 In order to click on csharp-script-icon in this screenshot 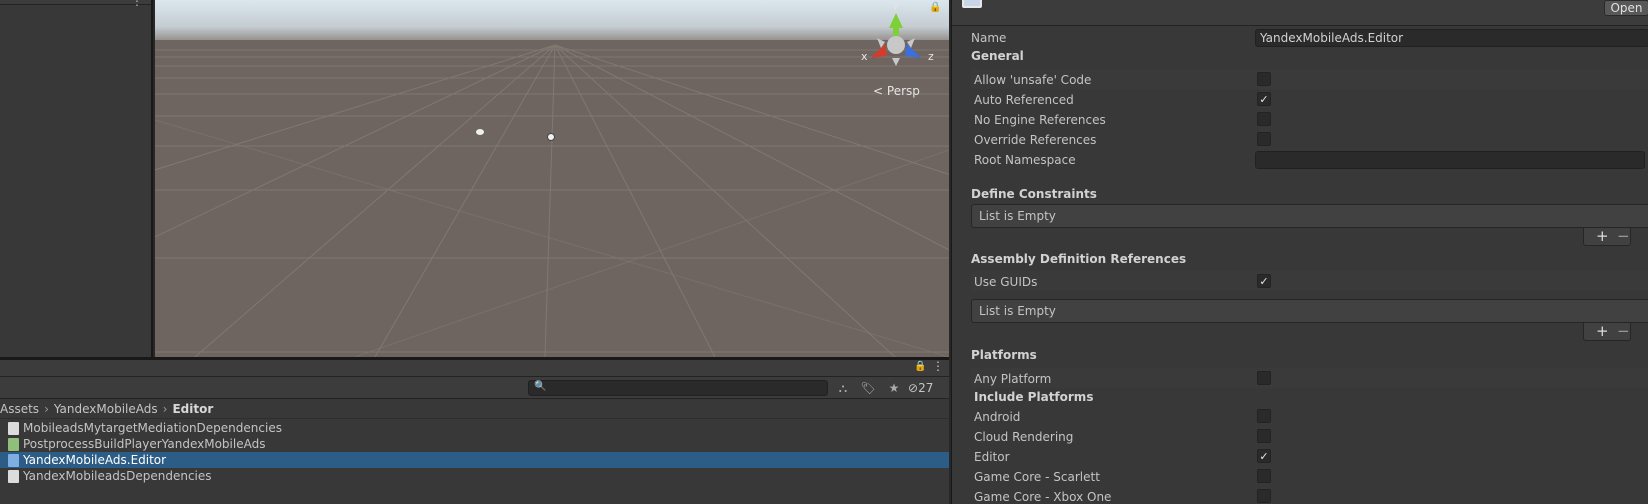, I will do `click(13, 444)`.